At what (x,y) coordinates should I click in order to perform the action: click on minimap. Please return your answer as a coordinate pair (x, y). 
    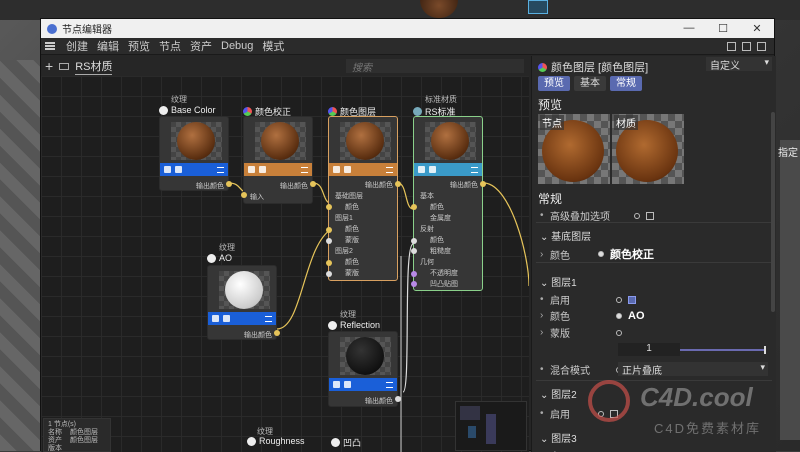
    Looking at the image, I should click on (491, 426).